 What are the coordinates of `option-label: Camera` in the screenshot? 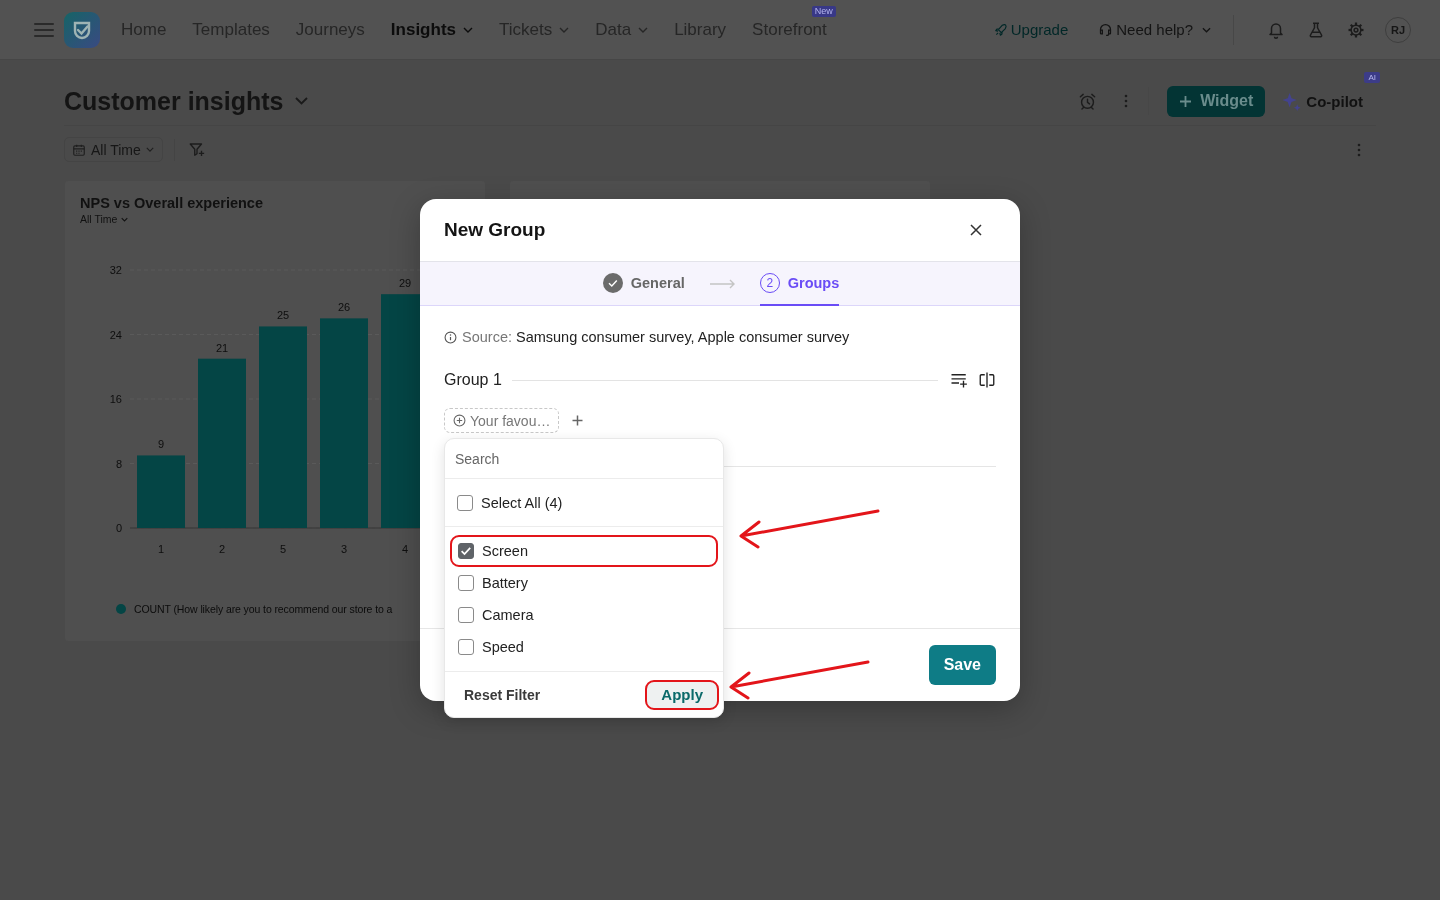 It's located at (508, 615).